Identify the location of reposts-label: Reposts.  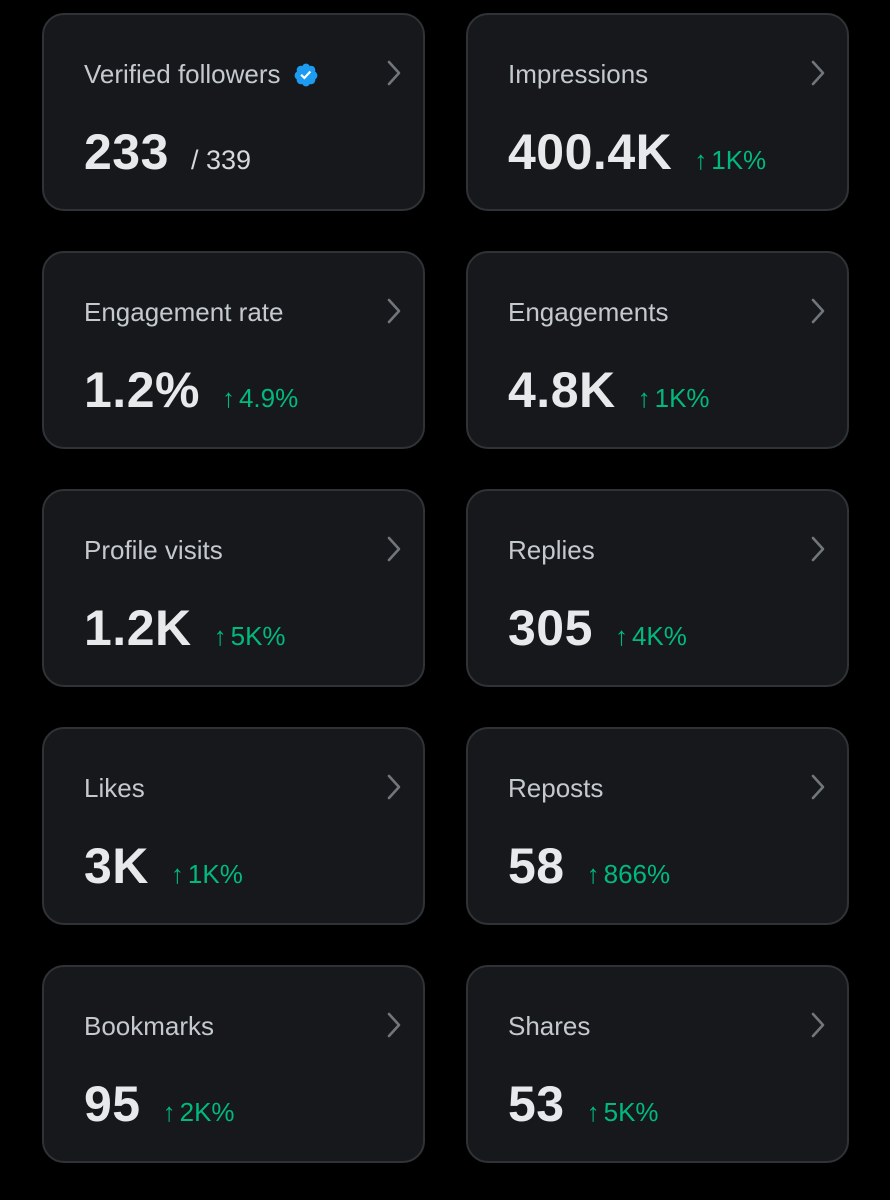
(556, 788).